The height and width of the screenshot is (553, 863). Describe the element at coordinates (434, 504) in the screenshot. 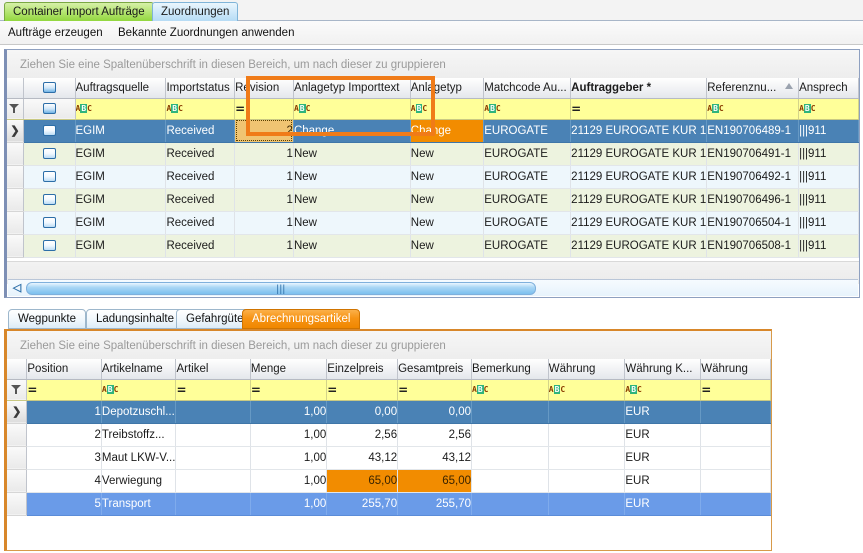

I see `cell-gesamtpreis: 255,70` at that location.